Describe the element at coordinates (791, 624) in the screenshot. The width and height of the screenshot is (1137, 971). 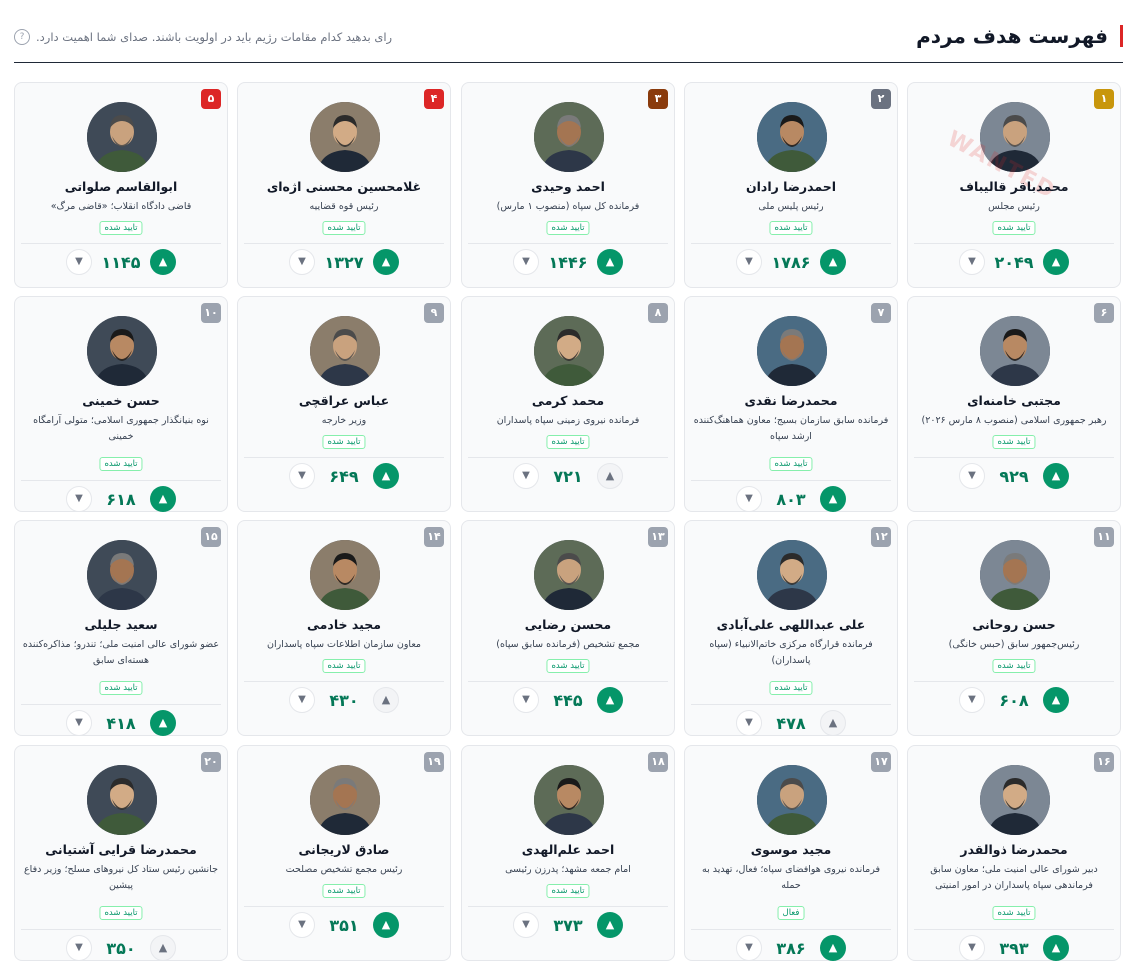
I see `target-name: علی عبداللهی علی‌آبادی` at that location.